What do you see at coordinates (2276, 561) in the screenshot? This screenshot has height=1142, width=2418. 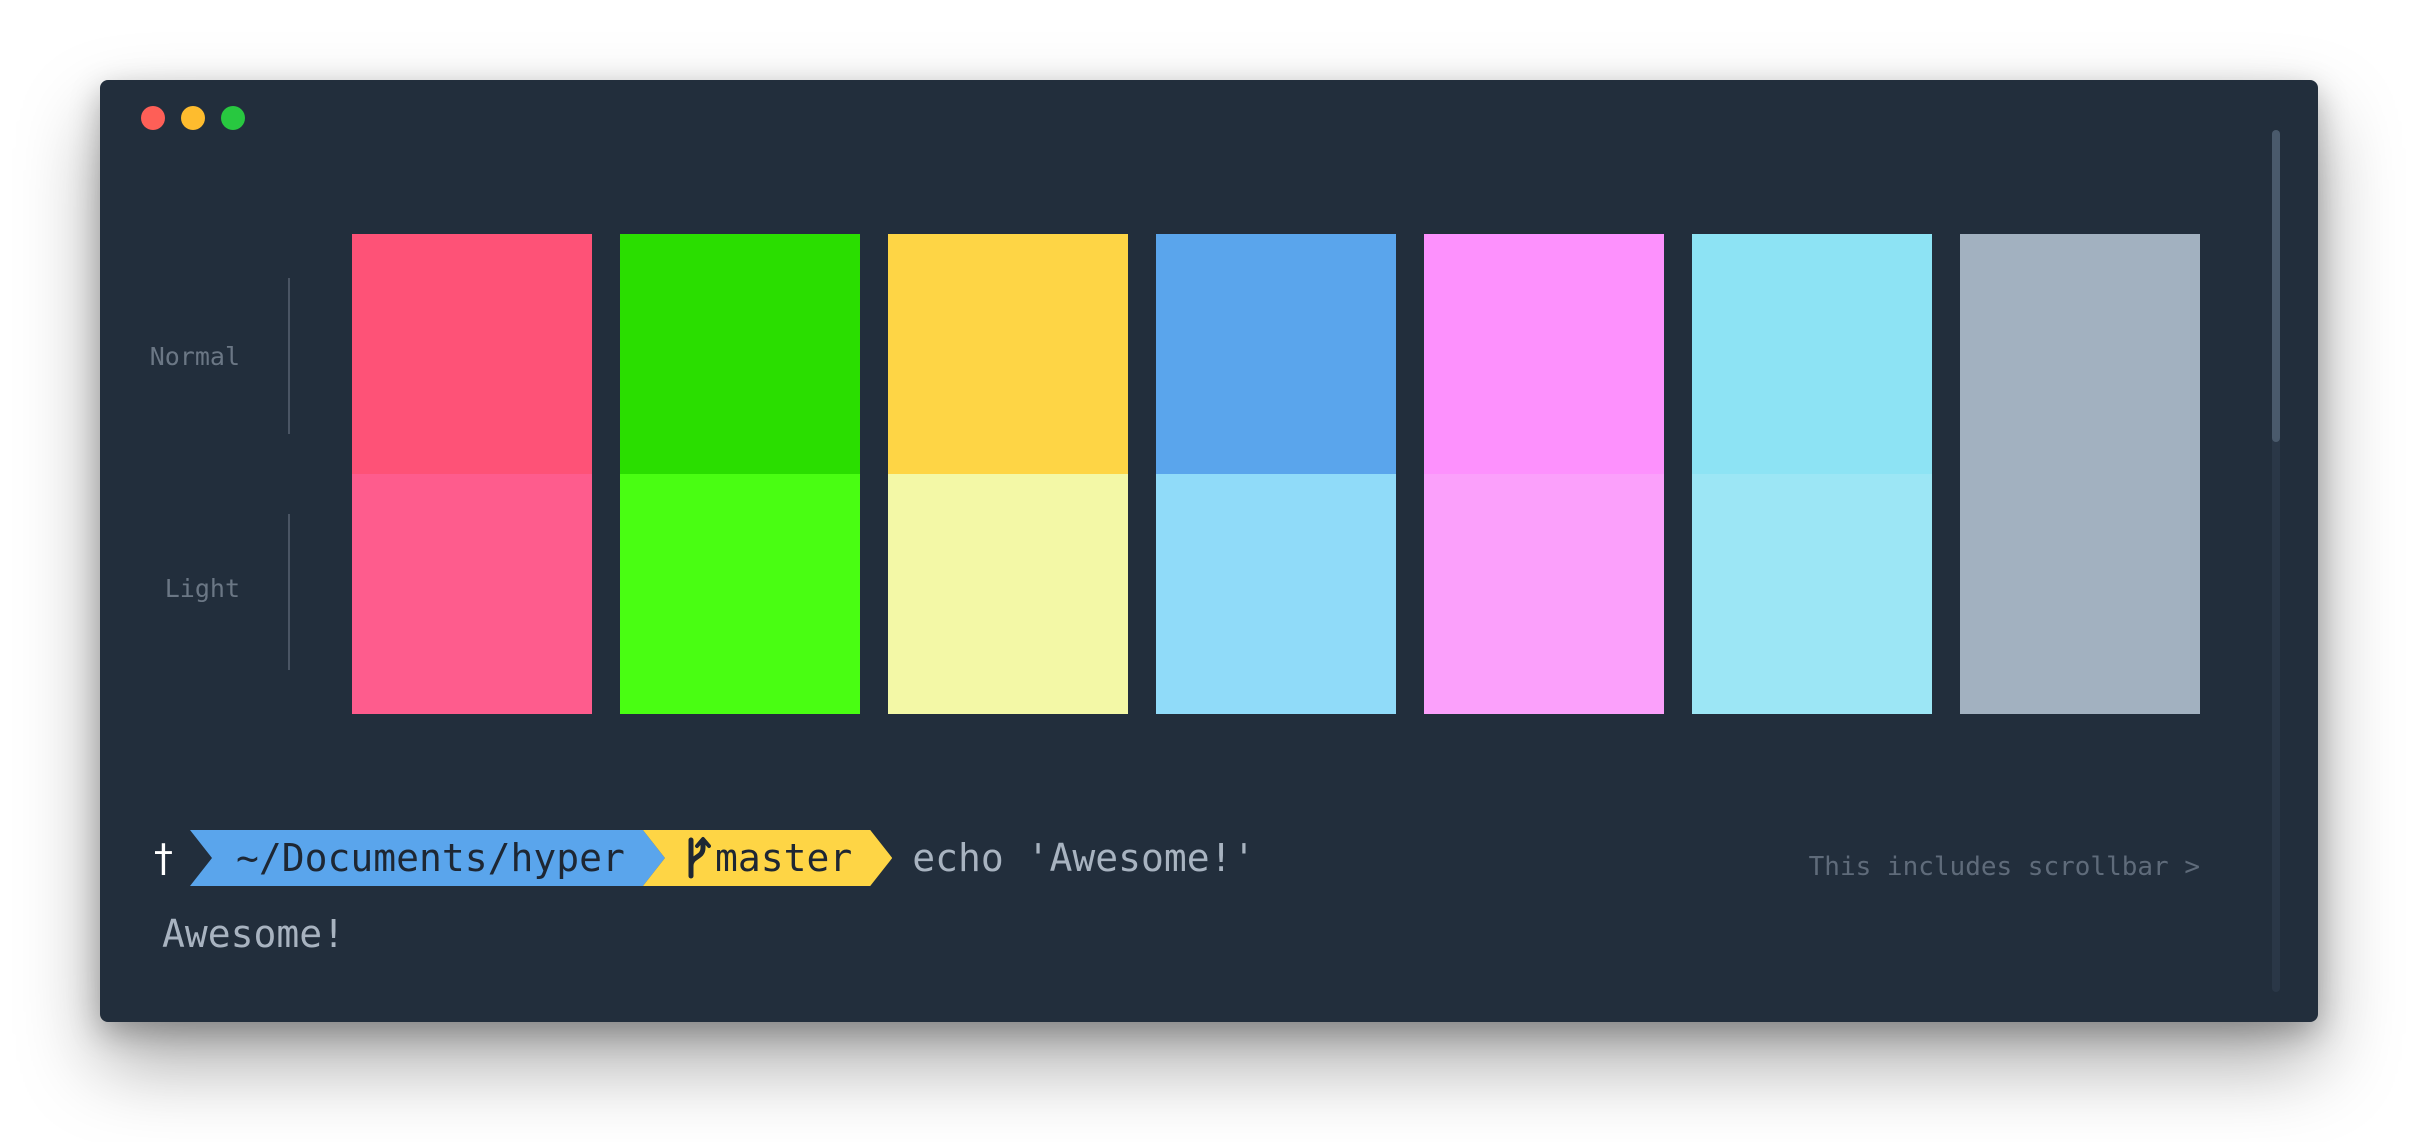 I see `scrollbar` at bounding box center [2276, 561].